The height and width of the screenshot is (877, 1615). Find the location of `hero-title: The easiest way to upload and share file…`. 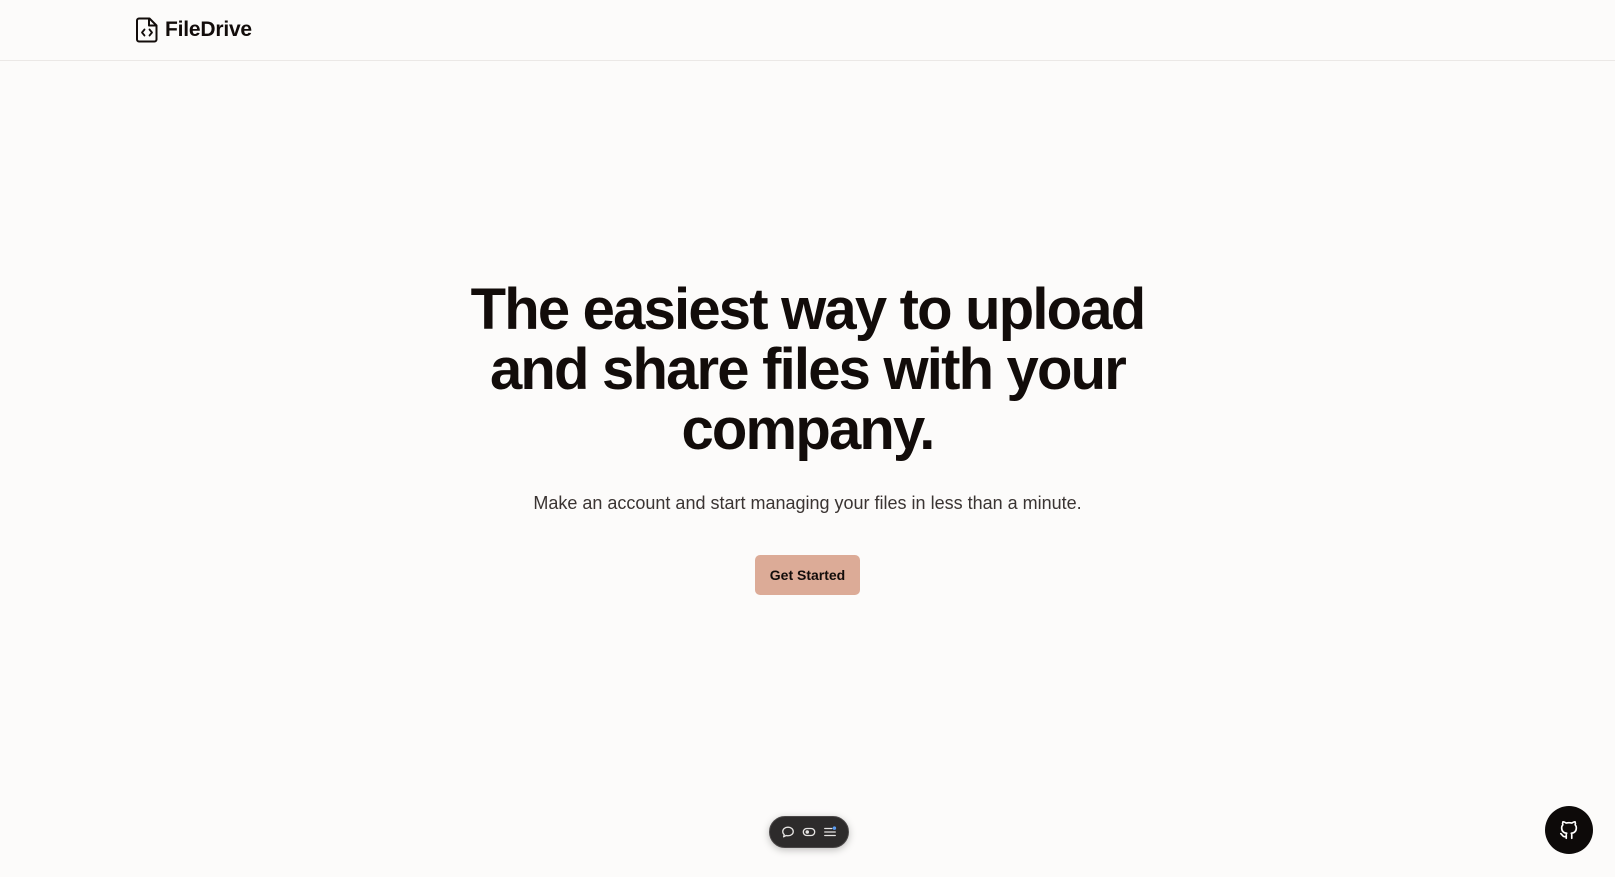

hero-title: The easiest way to upload and share file… is located at coordinates (808, 369).